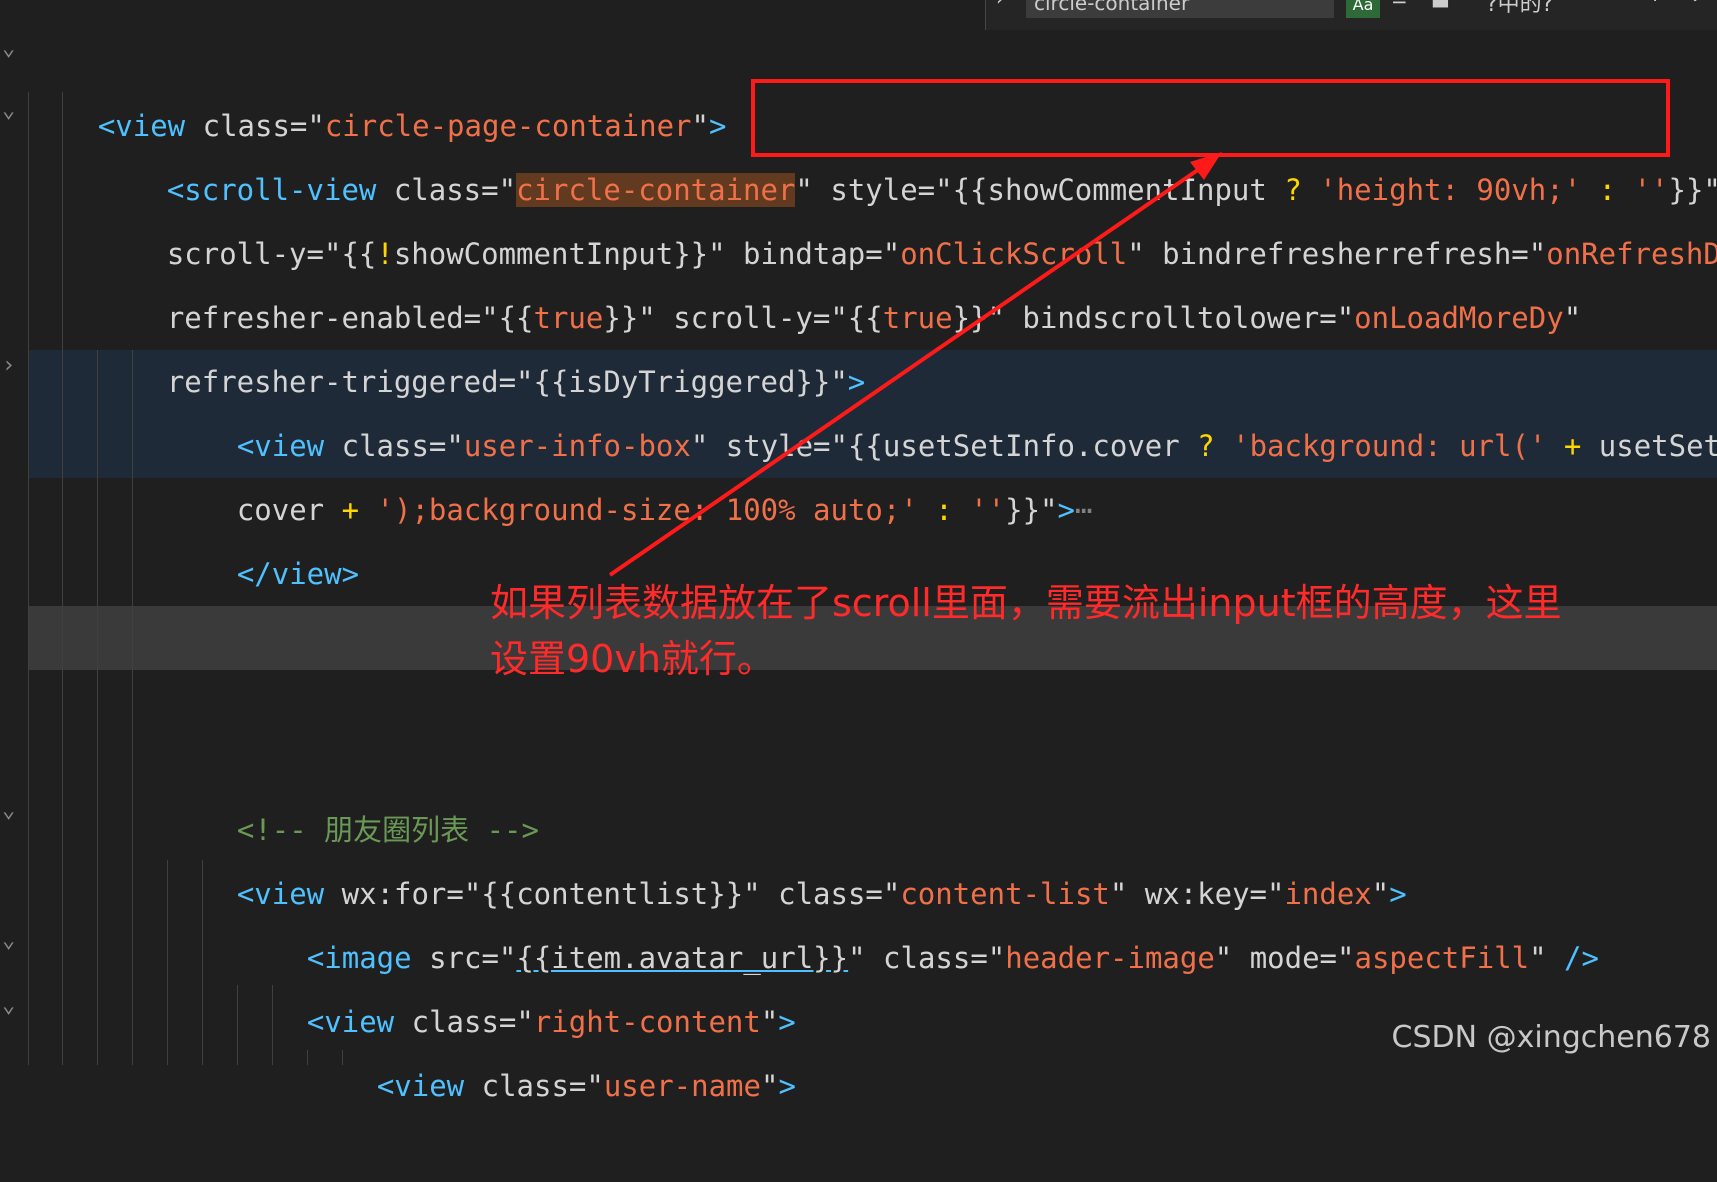 The height and width of the screenshot is (1182, 1717). What do you see at coordinates (534, 1086) in the screenshot?
I see `attr-token: class=` at bounding box center [534, 1086].